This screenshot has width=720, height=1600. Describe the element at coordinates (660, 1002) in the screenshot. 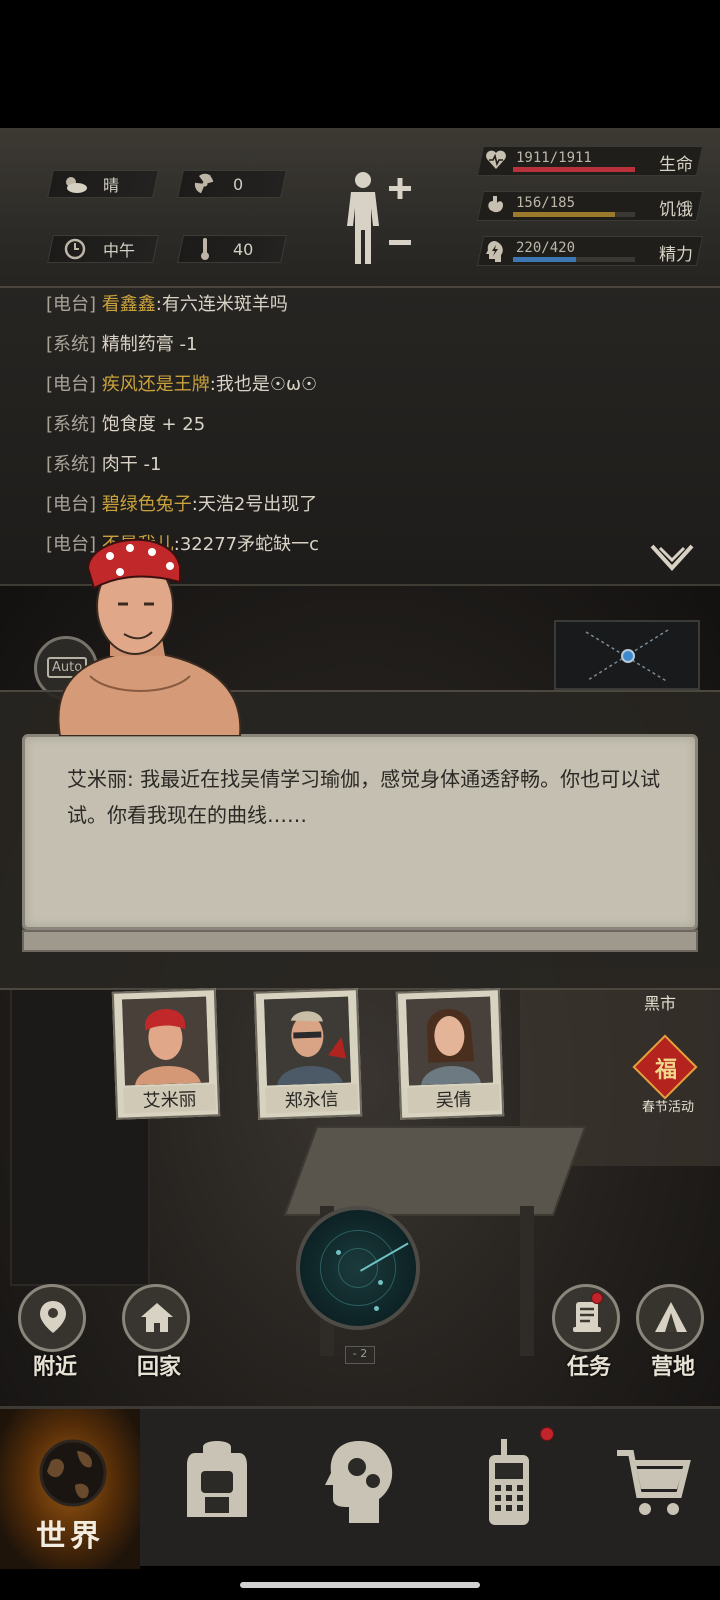

I see `black-market-button: 黑市` at that location.